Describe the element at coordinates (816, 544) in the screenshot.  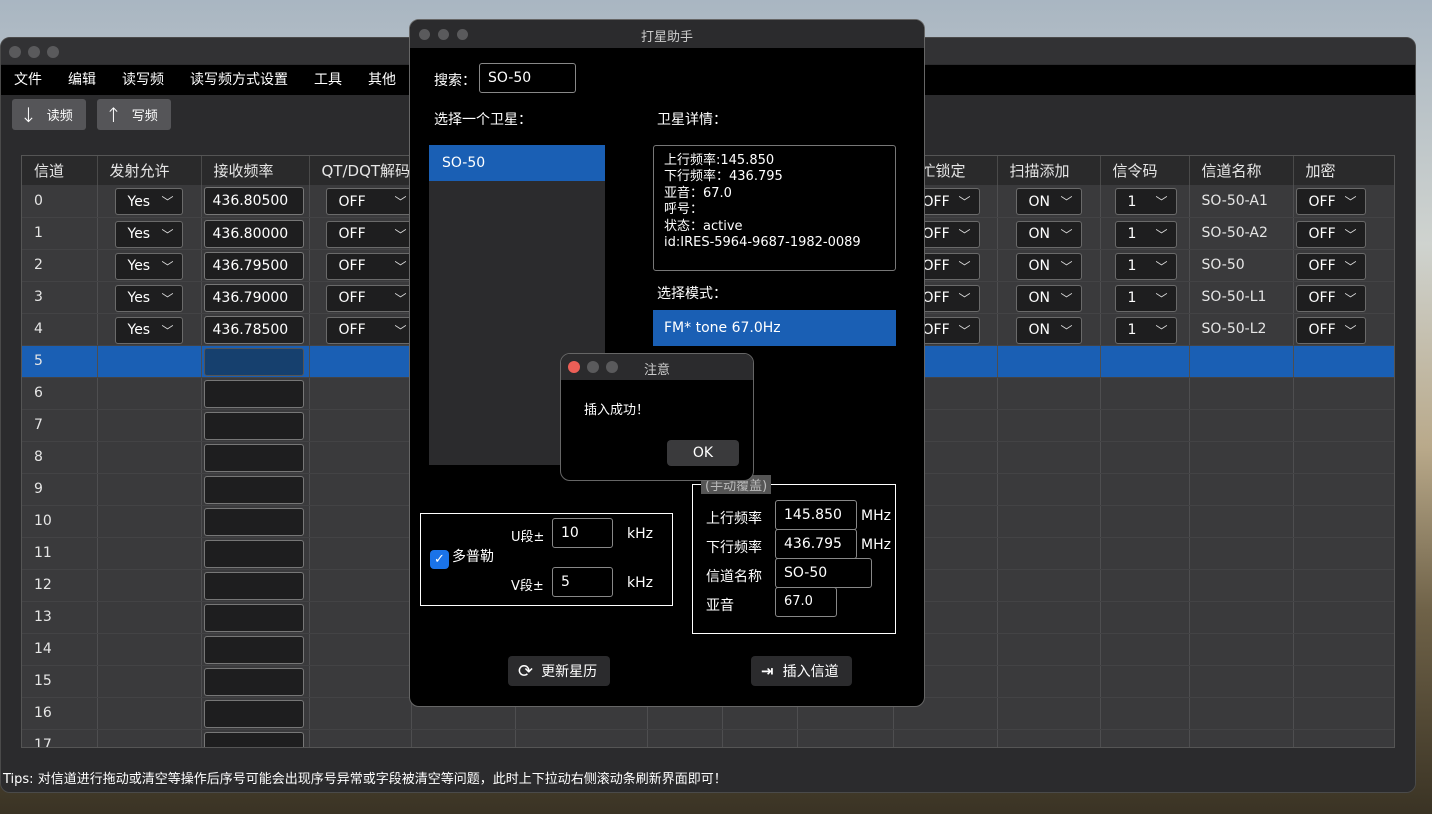
I see `downlink-input: 436.795` at that location.